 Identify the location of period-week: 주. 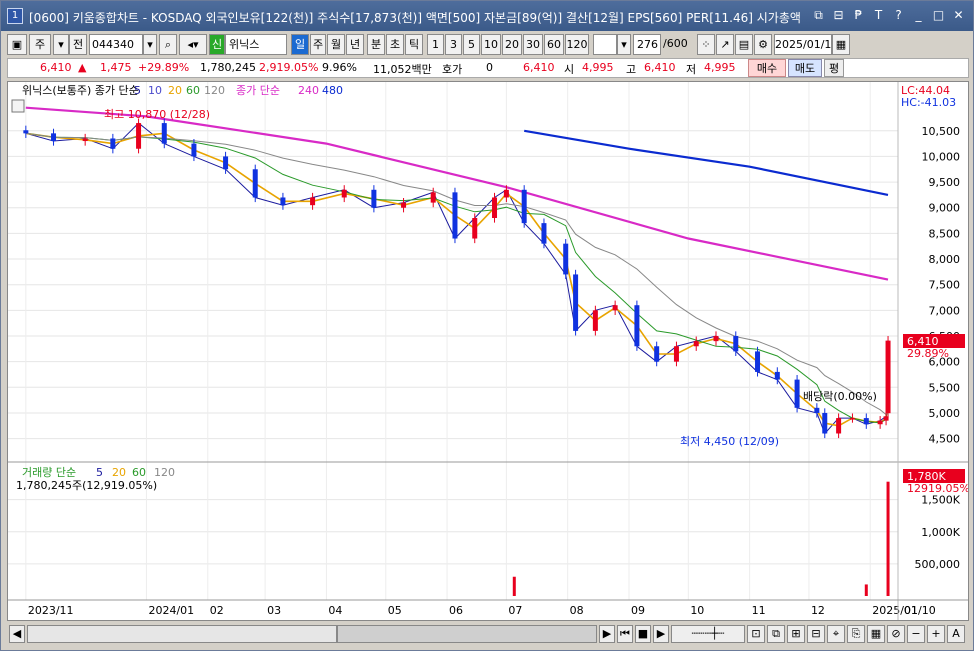
(318, 44).